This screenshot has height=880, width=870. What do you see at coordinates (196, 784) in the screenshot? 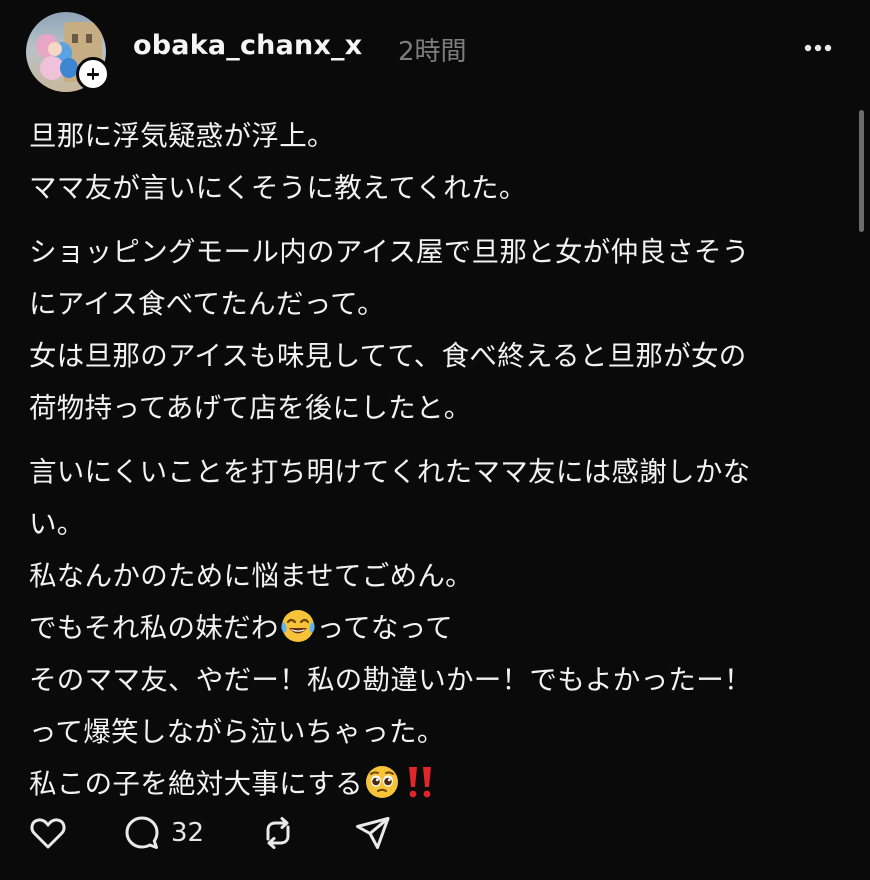
I see `text-segment: 私この子を絶対大事にする` at bounding box center [196, 784].